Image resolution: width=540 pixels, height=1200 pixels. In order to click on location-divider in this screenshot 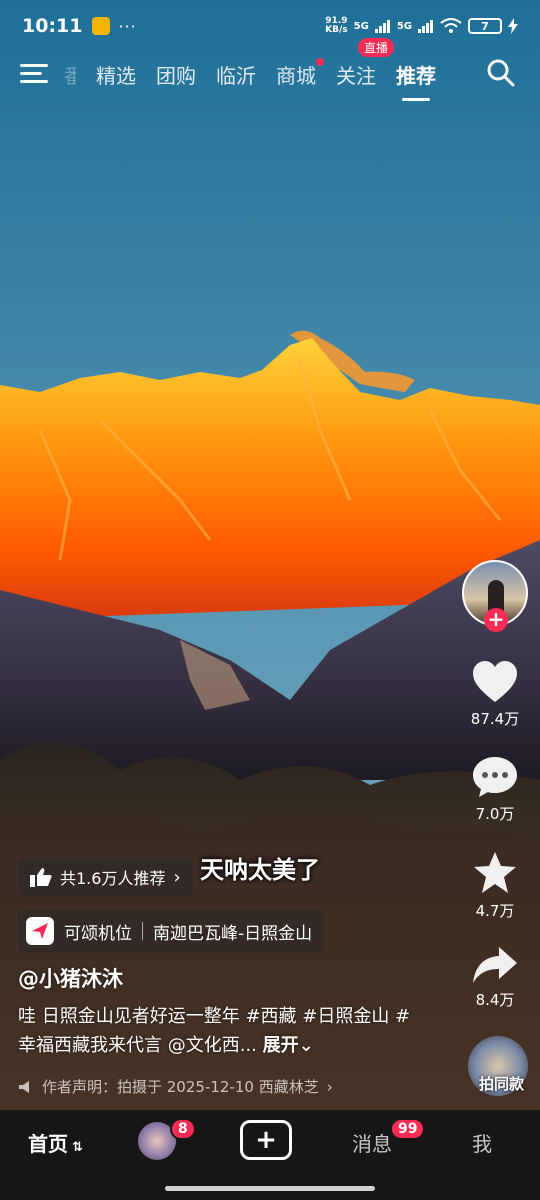, I will do `click(142, 931)`.